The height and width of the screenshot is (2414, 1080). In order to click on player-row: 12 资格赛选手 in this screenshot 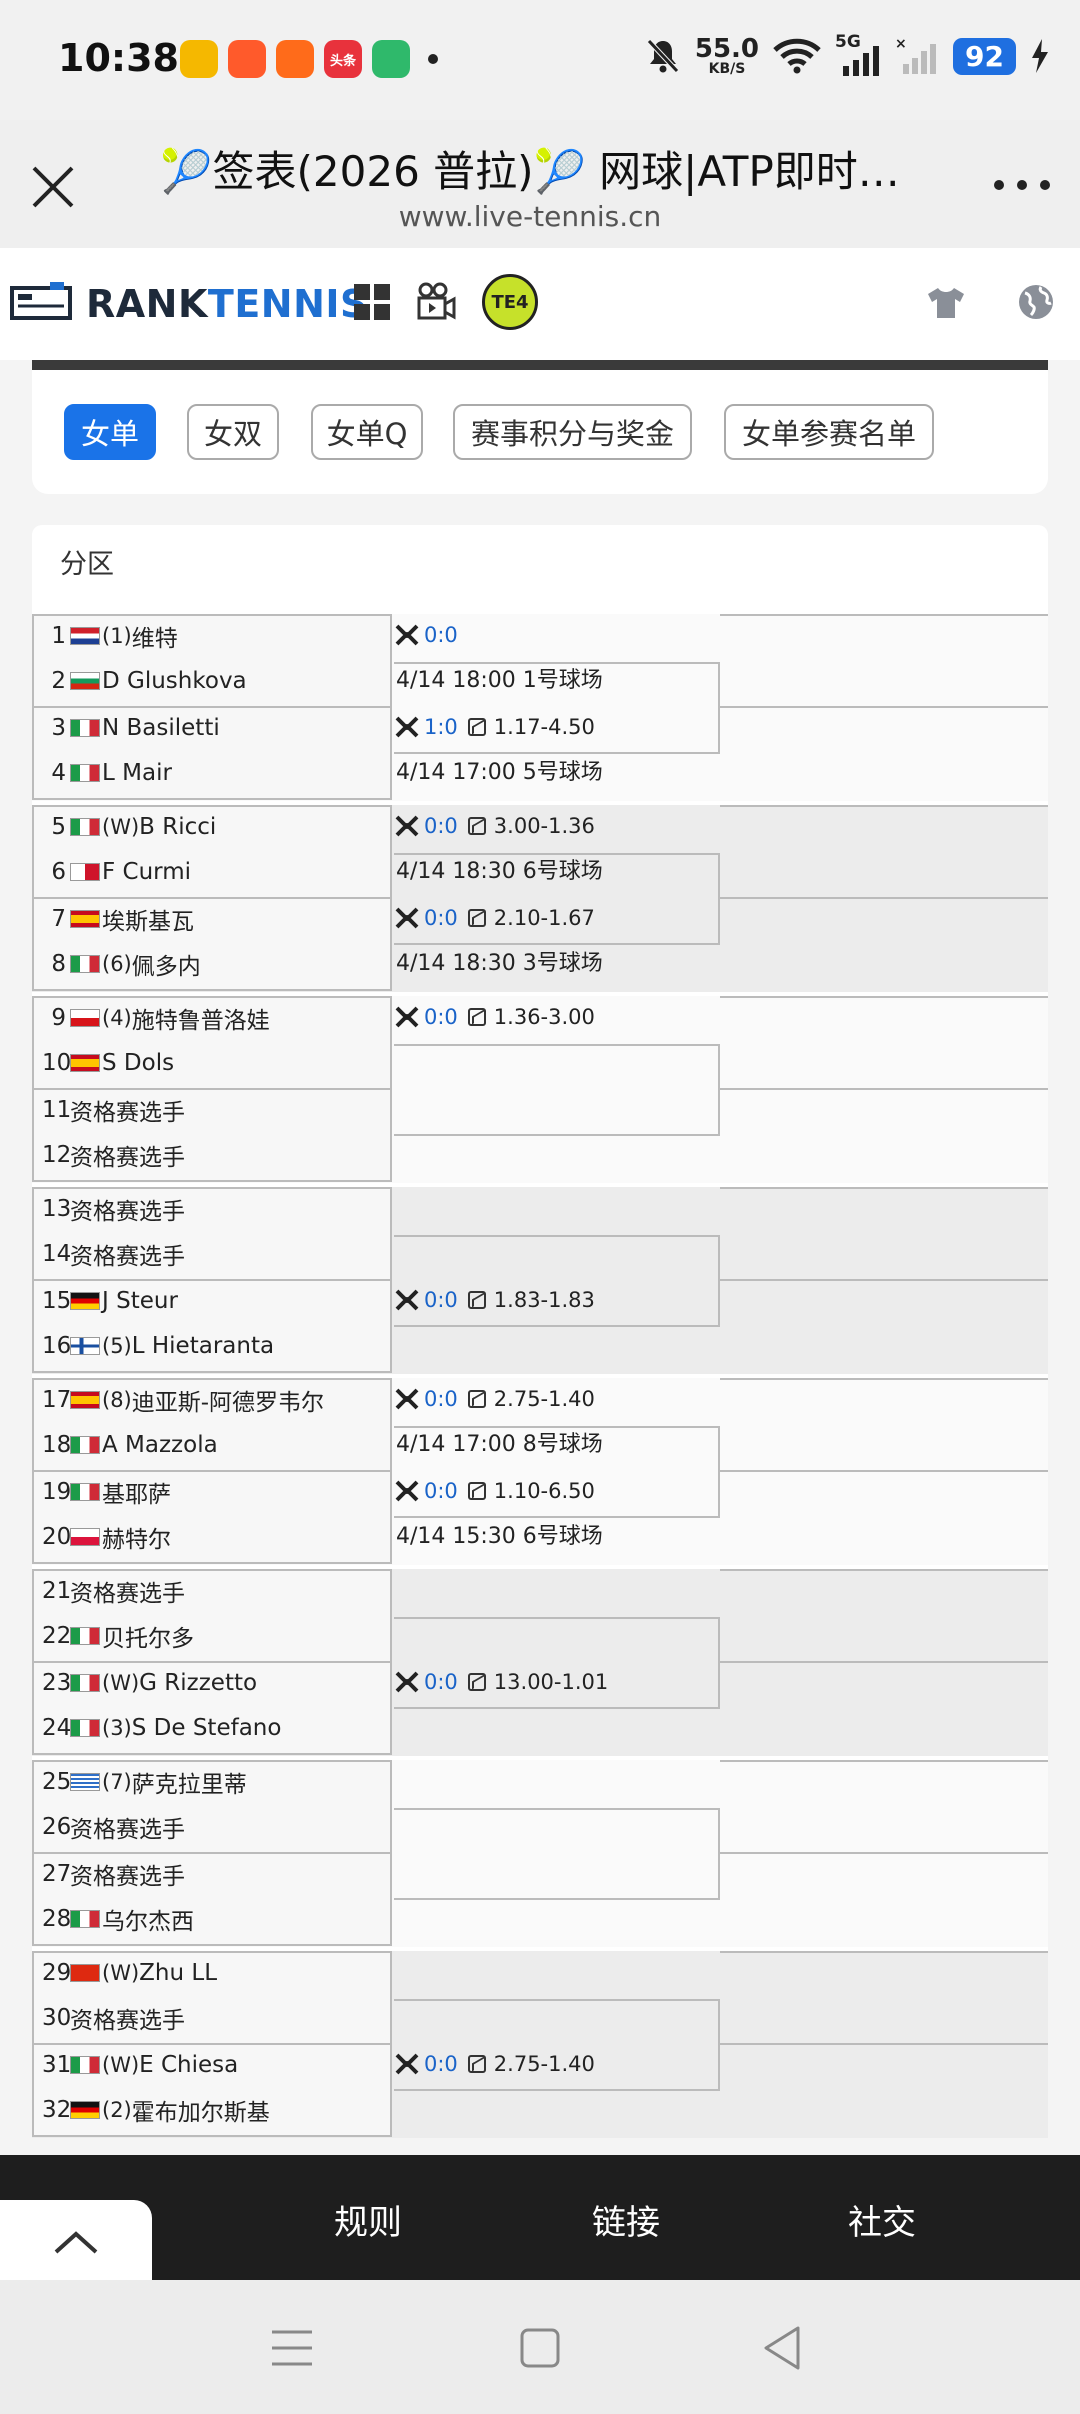, I will do `click(113, 1155)`.